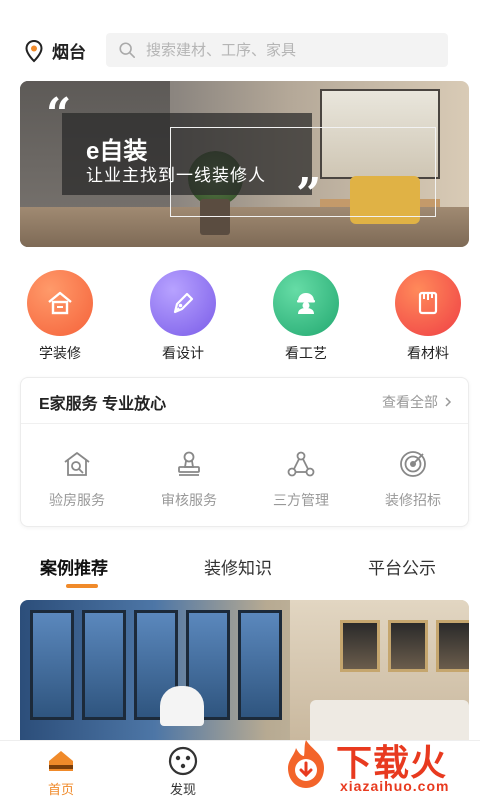 This screenshot has height=800, width=480. I want to click on target-icon, so click(413, 464).